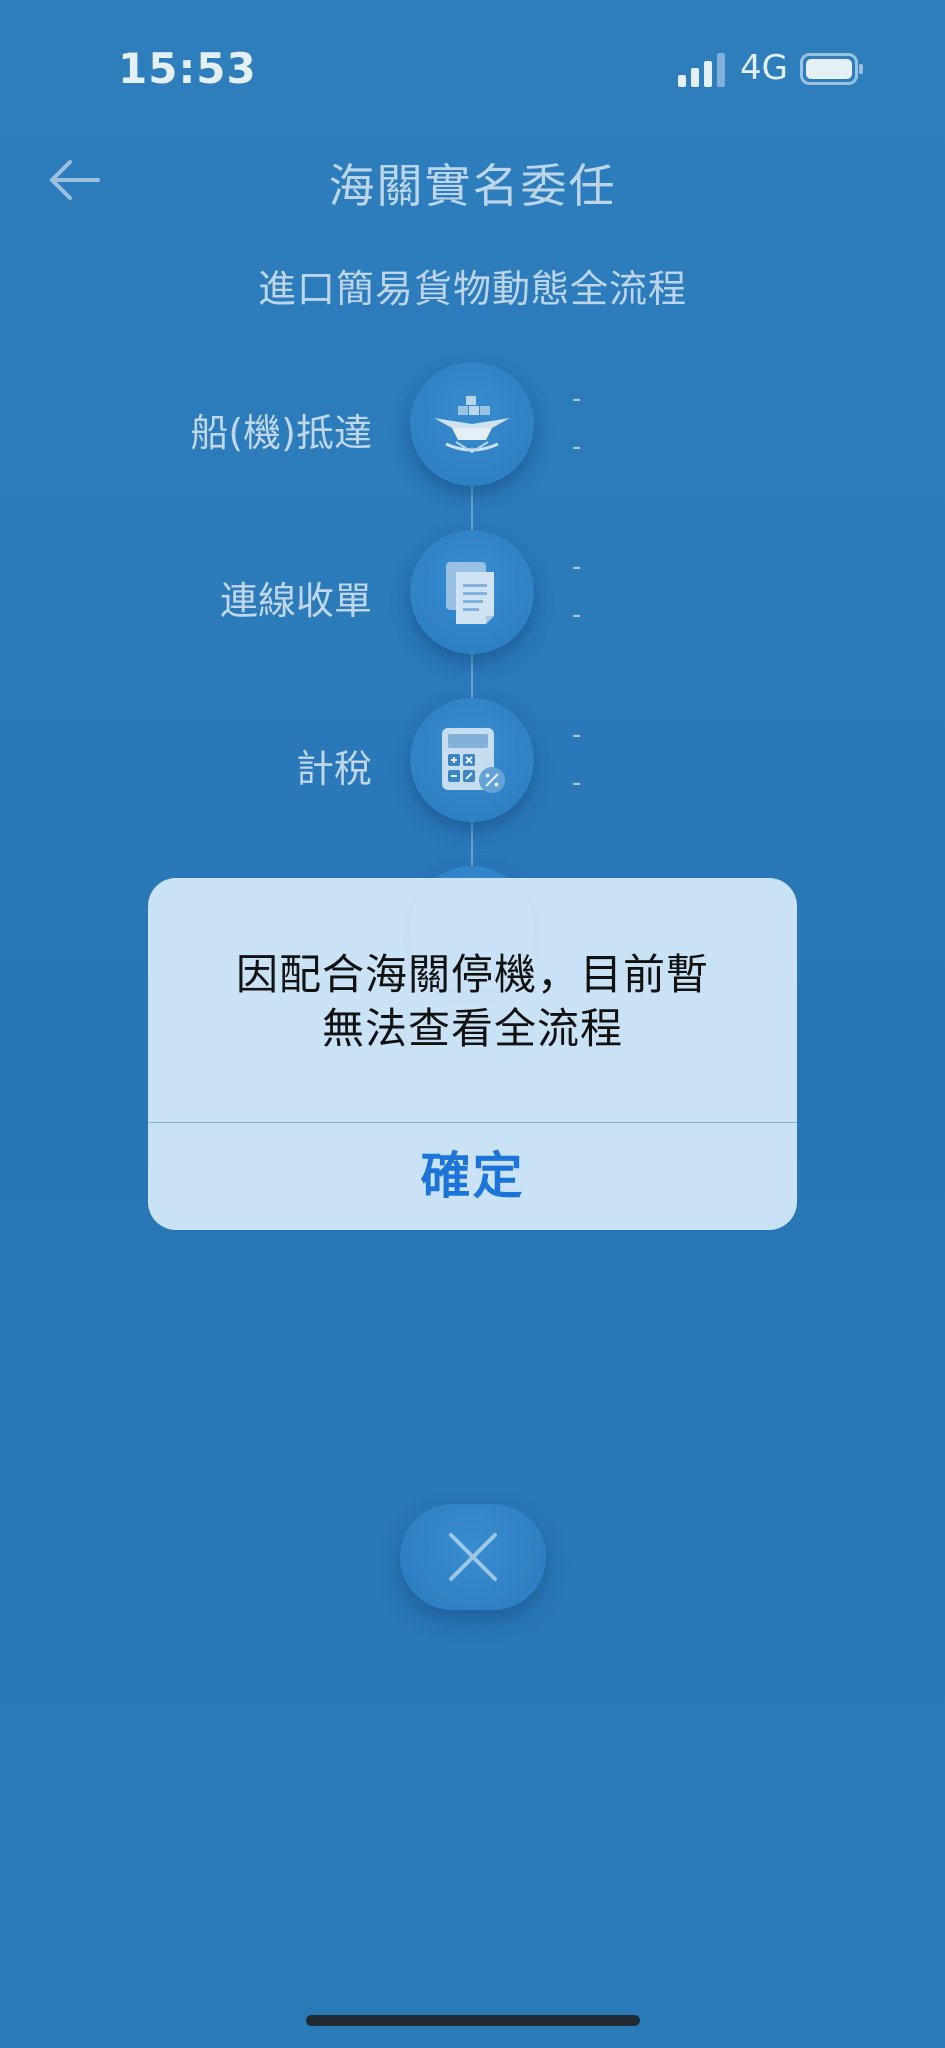 Image resolution: width=945 pixels, height=2048 pixels. I want to click on alert-message-line-2: 無法查看全流程, so click(472, 1028).